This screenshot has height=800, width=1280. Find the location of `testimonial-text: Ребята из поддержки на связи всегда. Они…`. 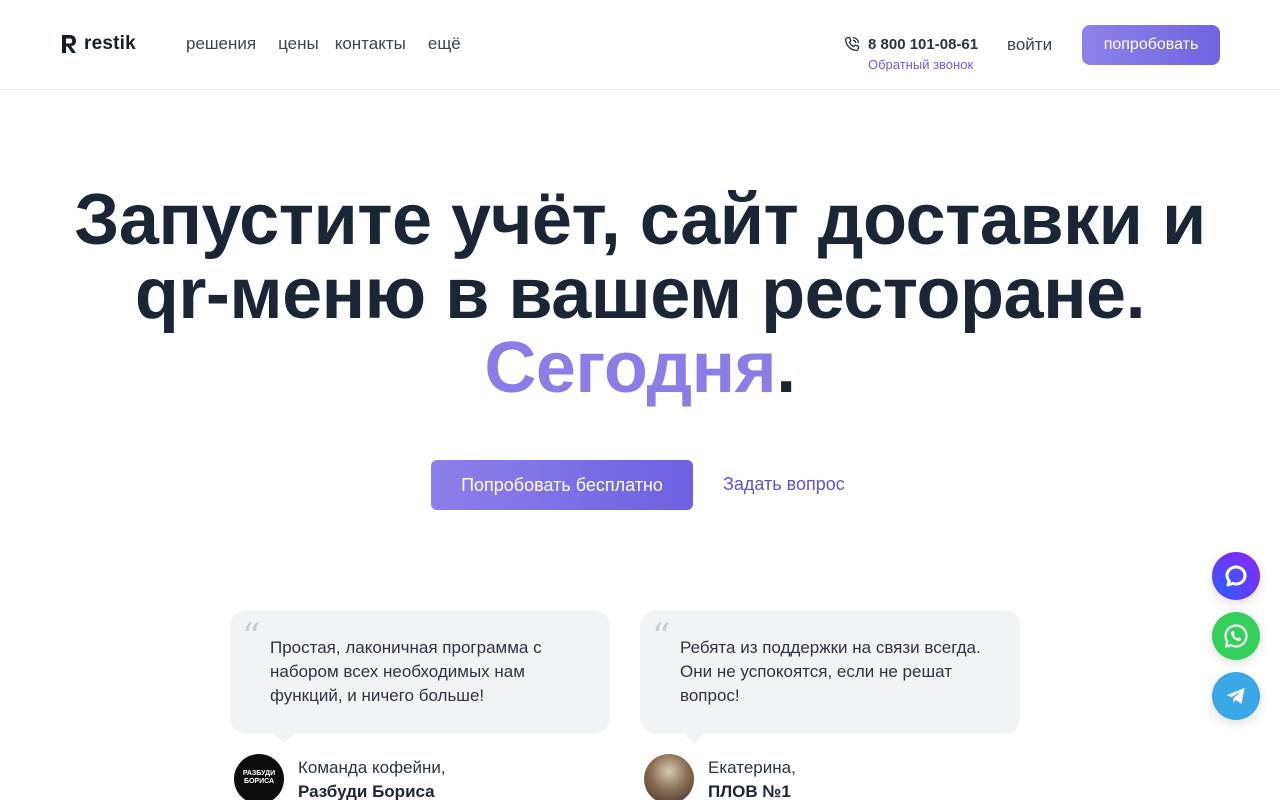

testimonial-text: Ребята из поддержки на связи всегда. Они… is located at coordinates (830, 671).